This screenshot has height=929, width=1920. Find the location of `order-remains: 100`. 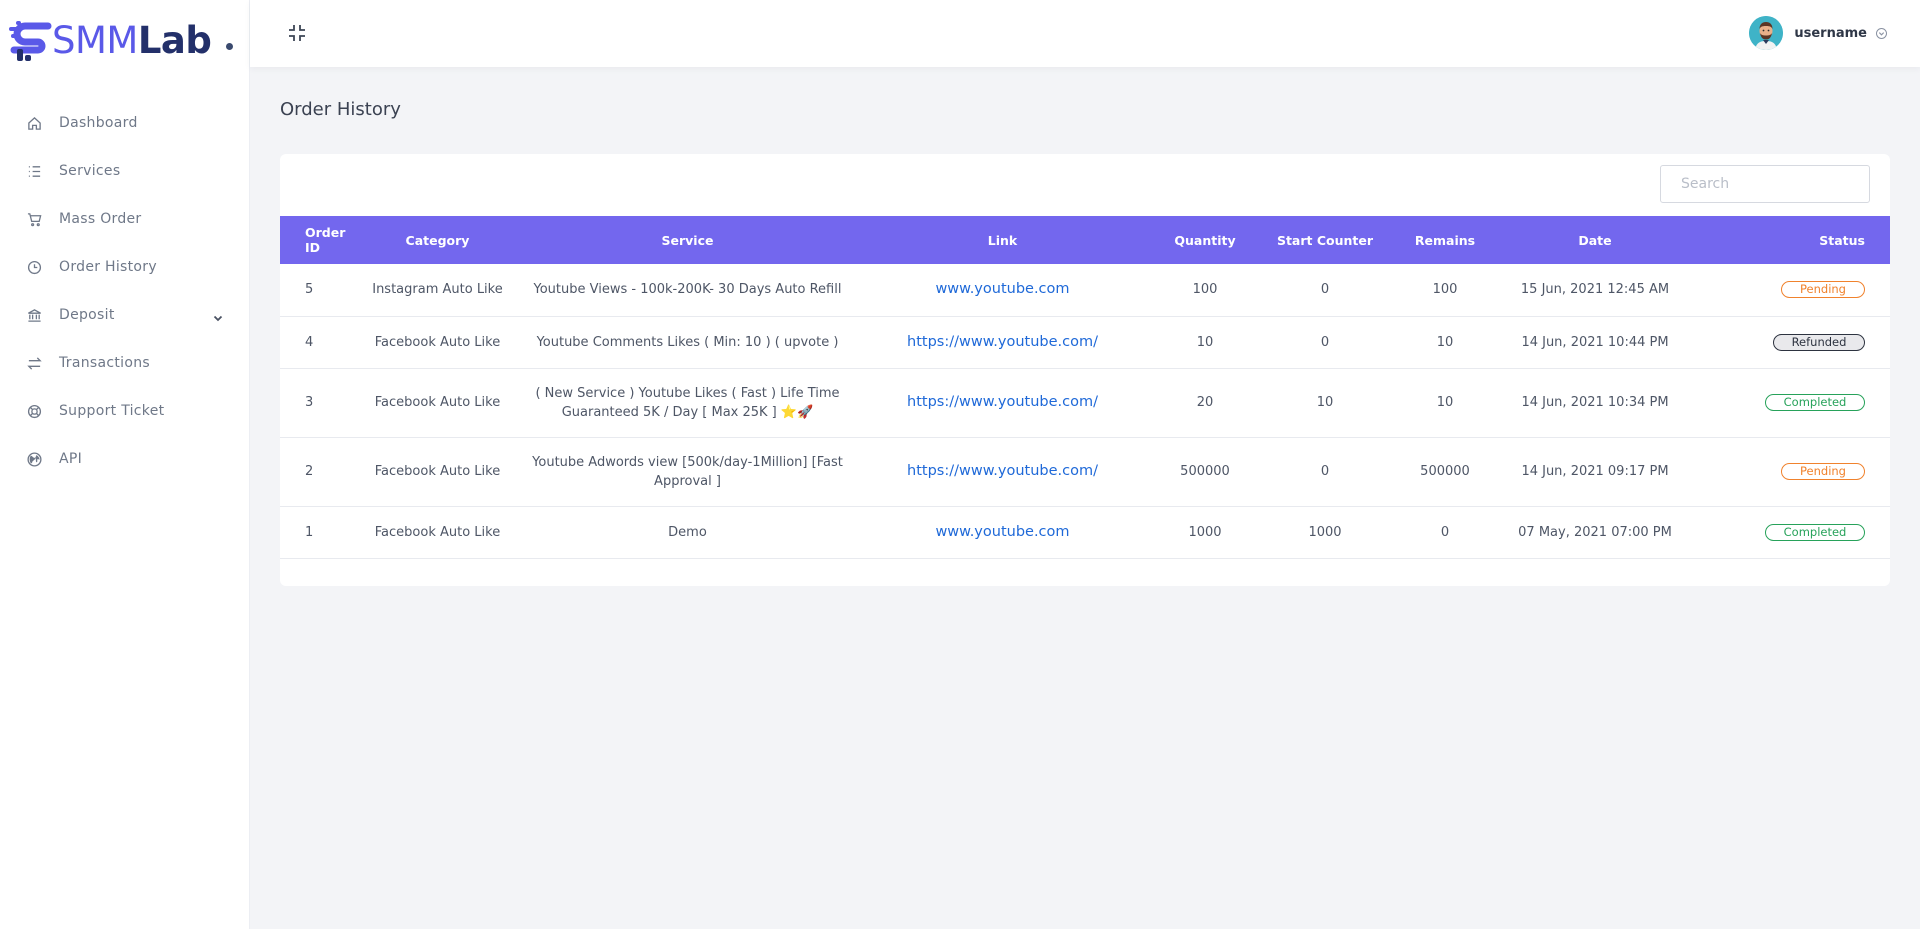

order-remains: 100 is located at coordinates (1445, 290).